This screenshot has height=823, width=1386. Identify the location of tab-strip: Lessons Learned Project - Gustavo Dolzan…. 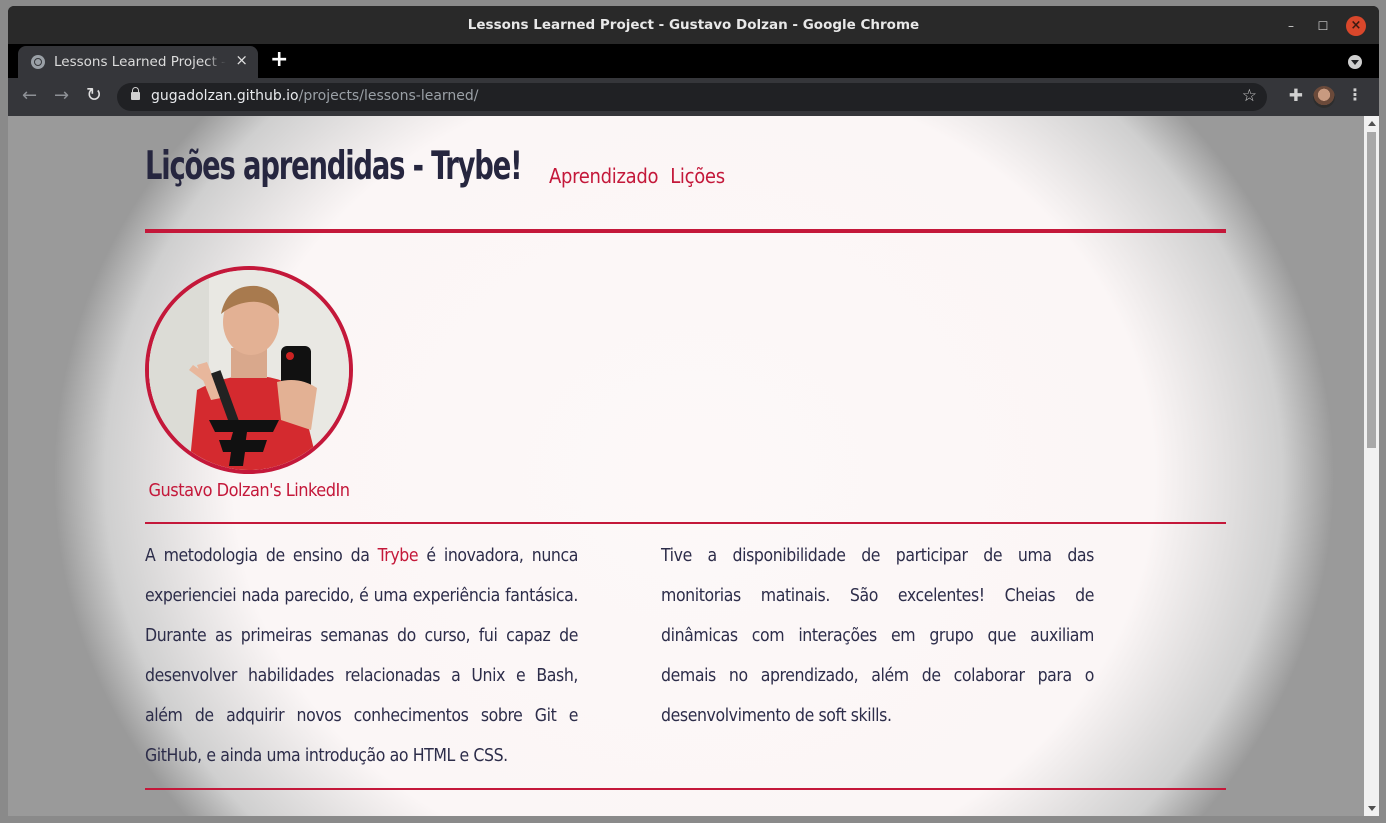
(693, 61).